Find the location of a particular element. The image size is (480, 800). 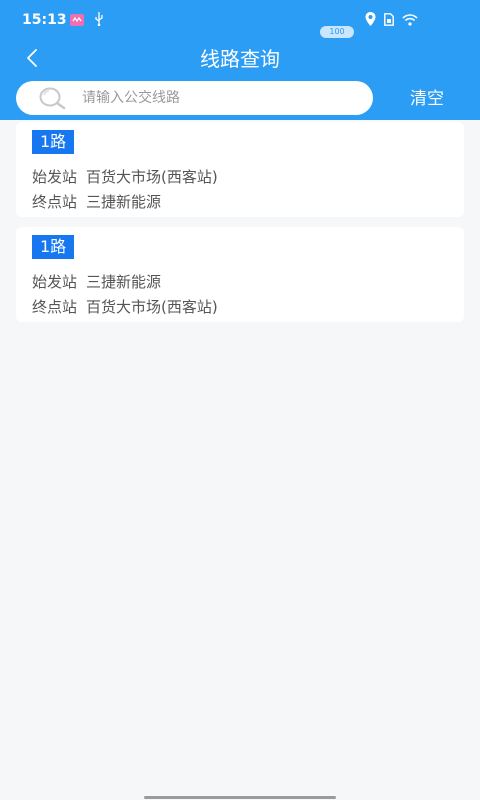

back-button is located at coordinates (32, 60).